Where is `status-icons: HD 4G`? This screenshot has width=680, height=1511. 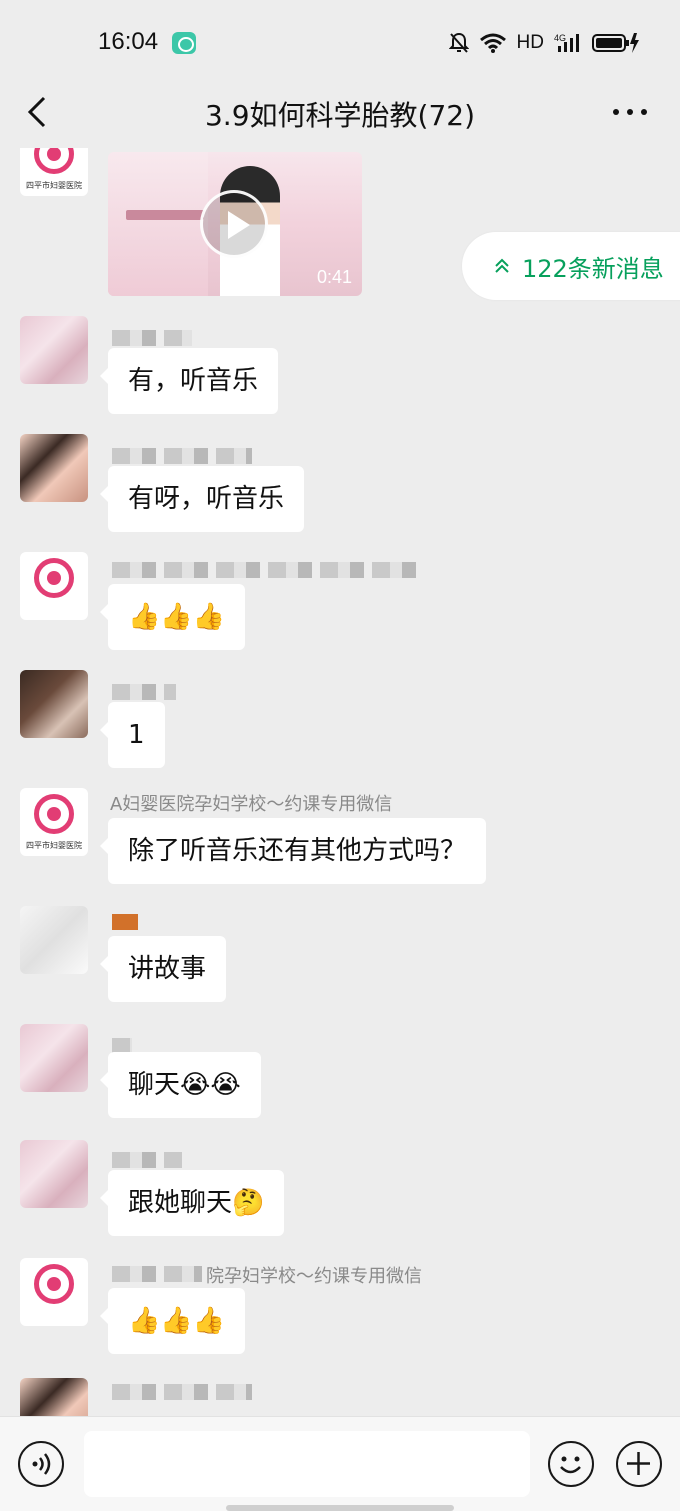
status-icons: HD 4G is located at coordinates (544, 43).